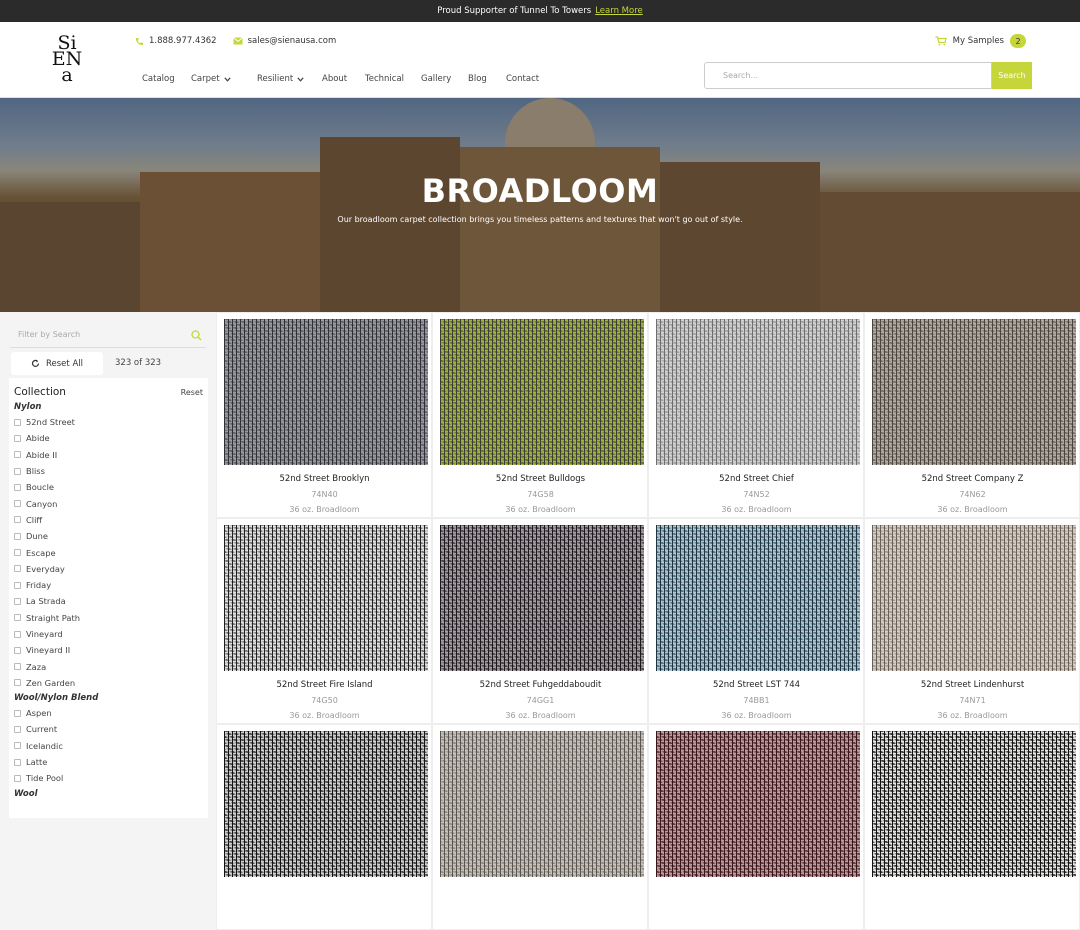  What do you see at coordinates (289, 79) in the screenshot?
I see `nav-resilient: Resilient` at bounding box center [289, 79].